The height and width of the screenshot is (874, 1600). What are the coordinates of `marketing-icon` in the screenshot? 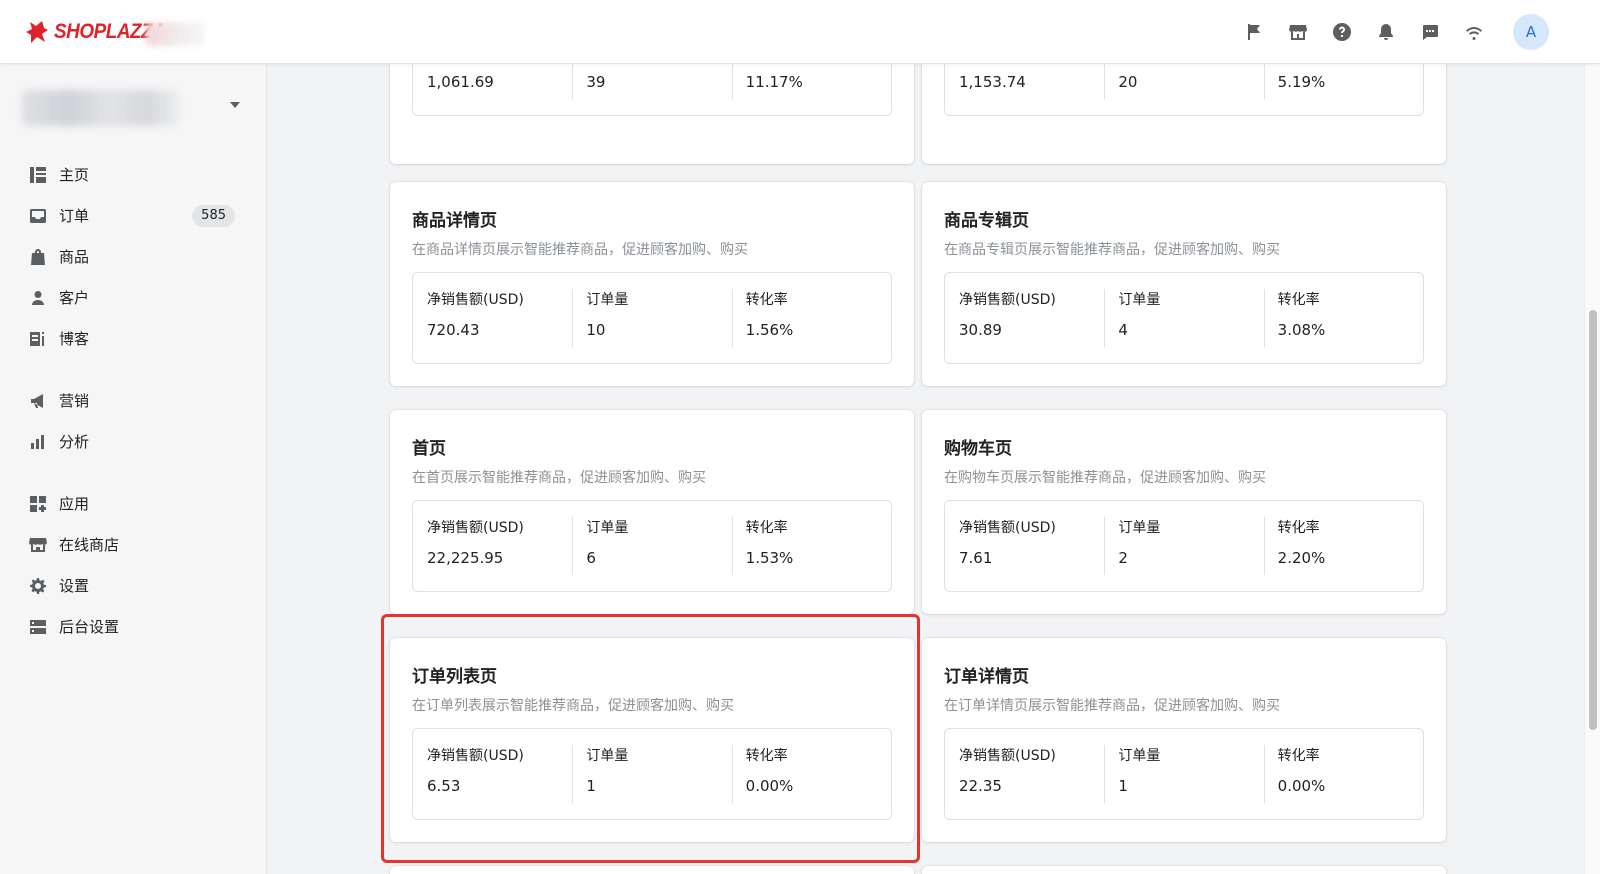 It's located at (38, 401).